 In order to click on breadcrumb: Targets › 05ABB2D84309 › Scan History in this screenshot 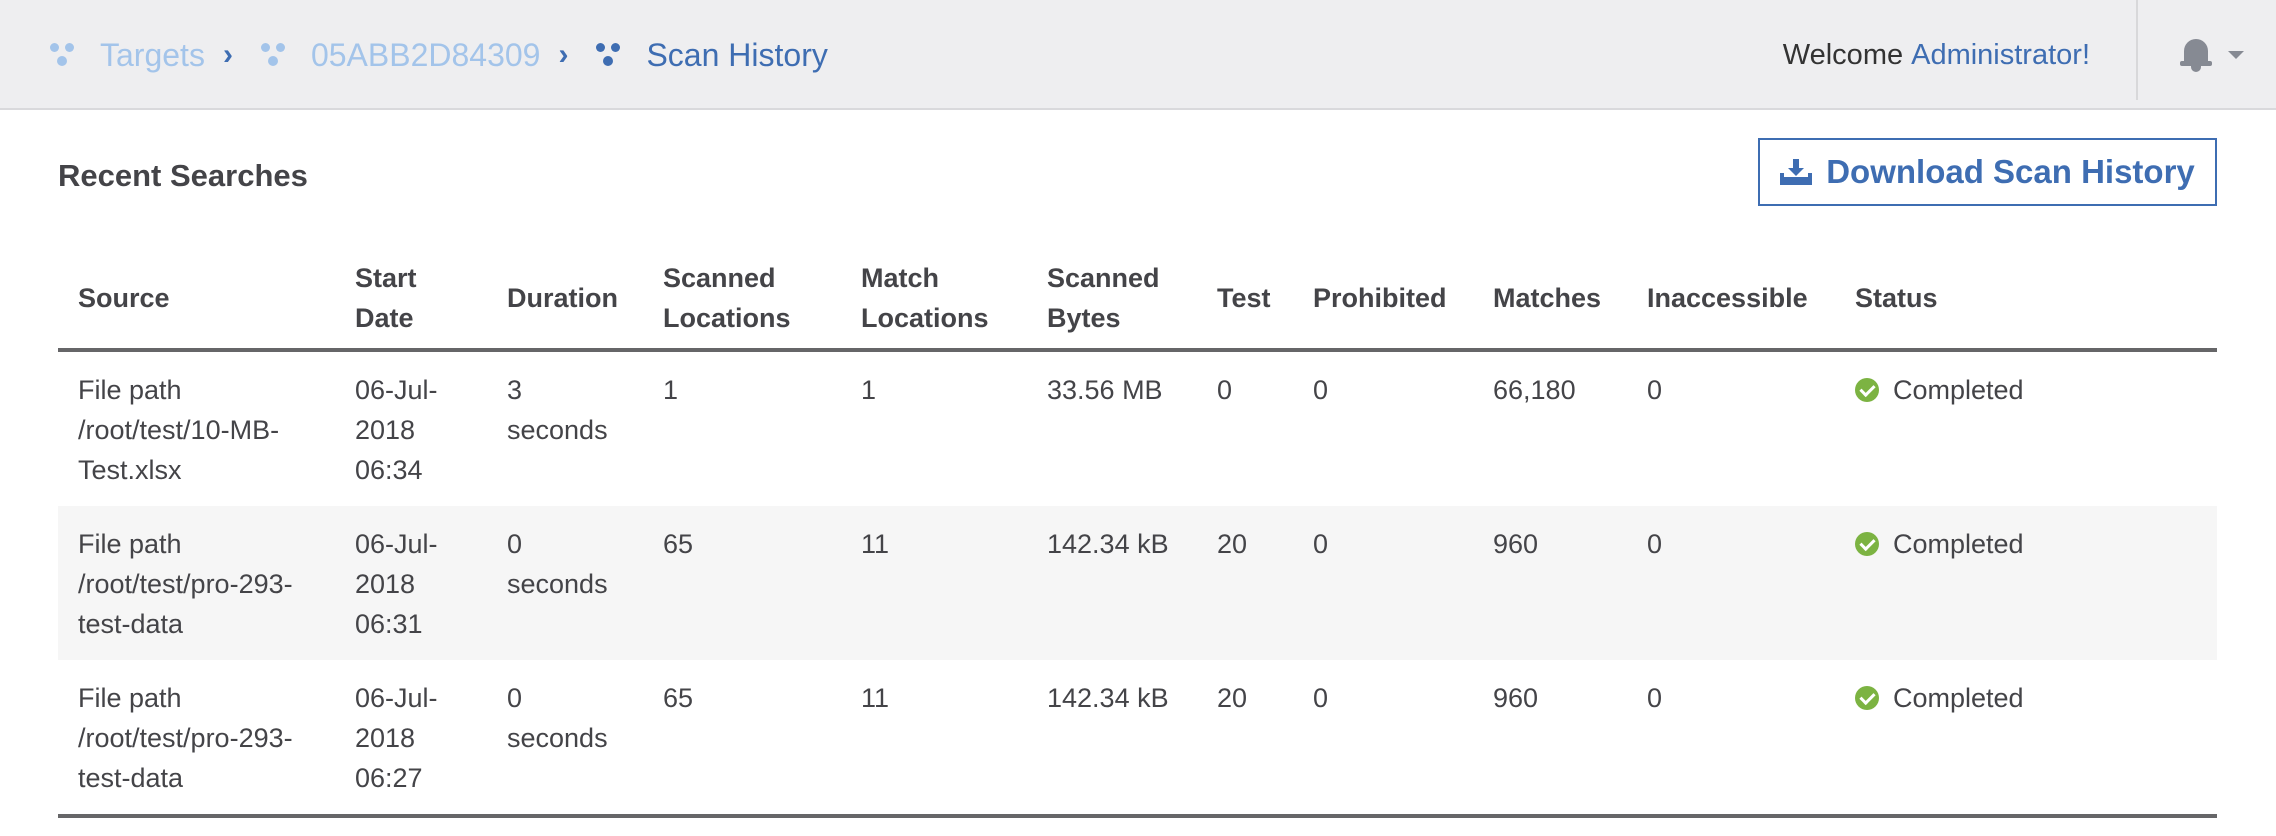, I will do `click(438, 55)`.